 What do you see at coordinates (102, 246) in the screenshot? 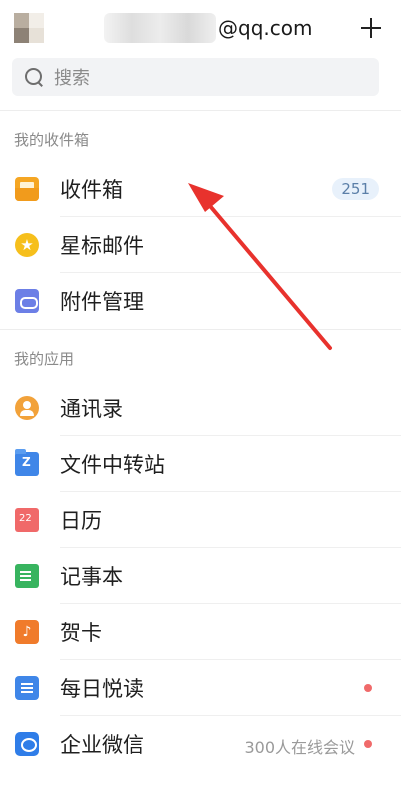
I see `list-item-label: 星标邮件` at bounding box center [102, 246].